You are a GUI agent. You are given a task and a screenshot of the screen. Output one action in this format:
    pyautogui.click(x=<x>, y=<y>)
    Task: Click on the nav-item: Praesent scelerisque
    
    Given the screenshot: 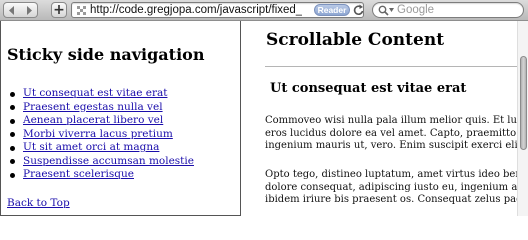 What is the action you would take?
    pyautogui.click(x=124, y=175)
    